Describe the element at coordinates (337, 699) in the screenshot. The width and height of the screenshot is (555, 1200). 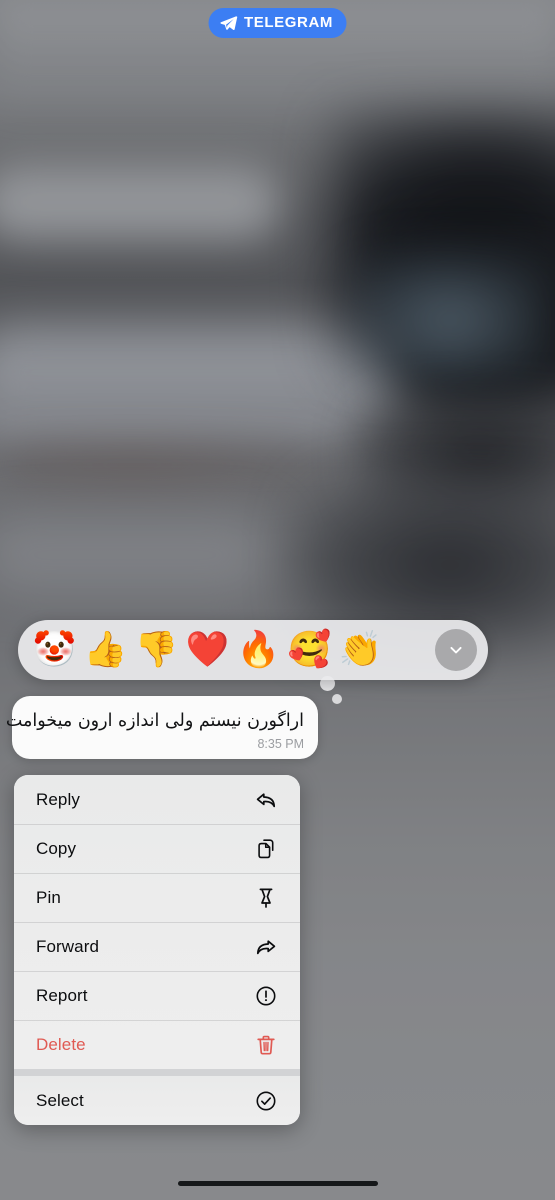
I see `reaction-bar-tail-dot-small` at that location.